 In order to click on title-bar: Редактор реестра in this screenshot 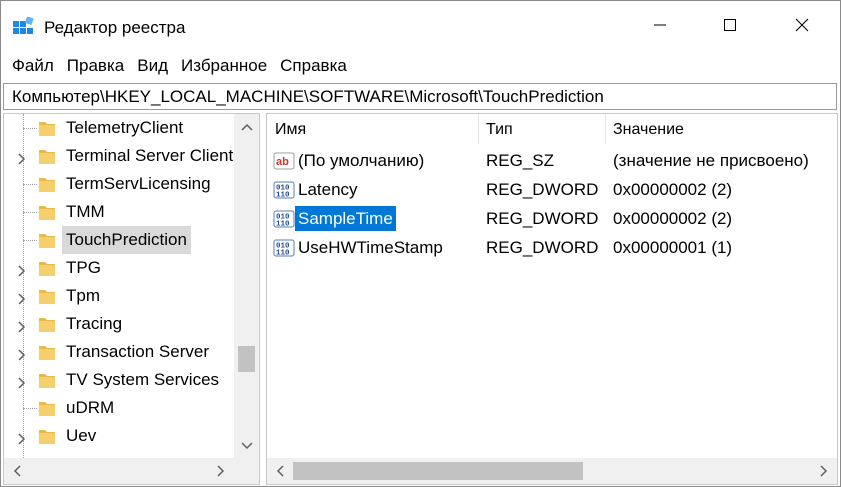, I will do `click(420, 25)`.